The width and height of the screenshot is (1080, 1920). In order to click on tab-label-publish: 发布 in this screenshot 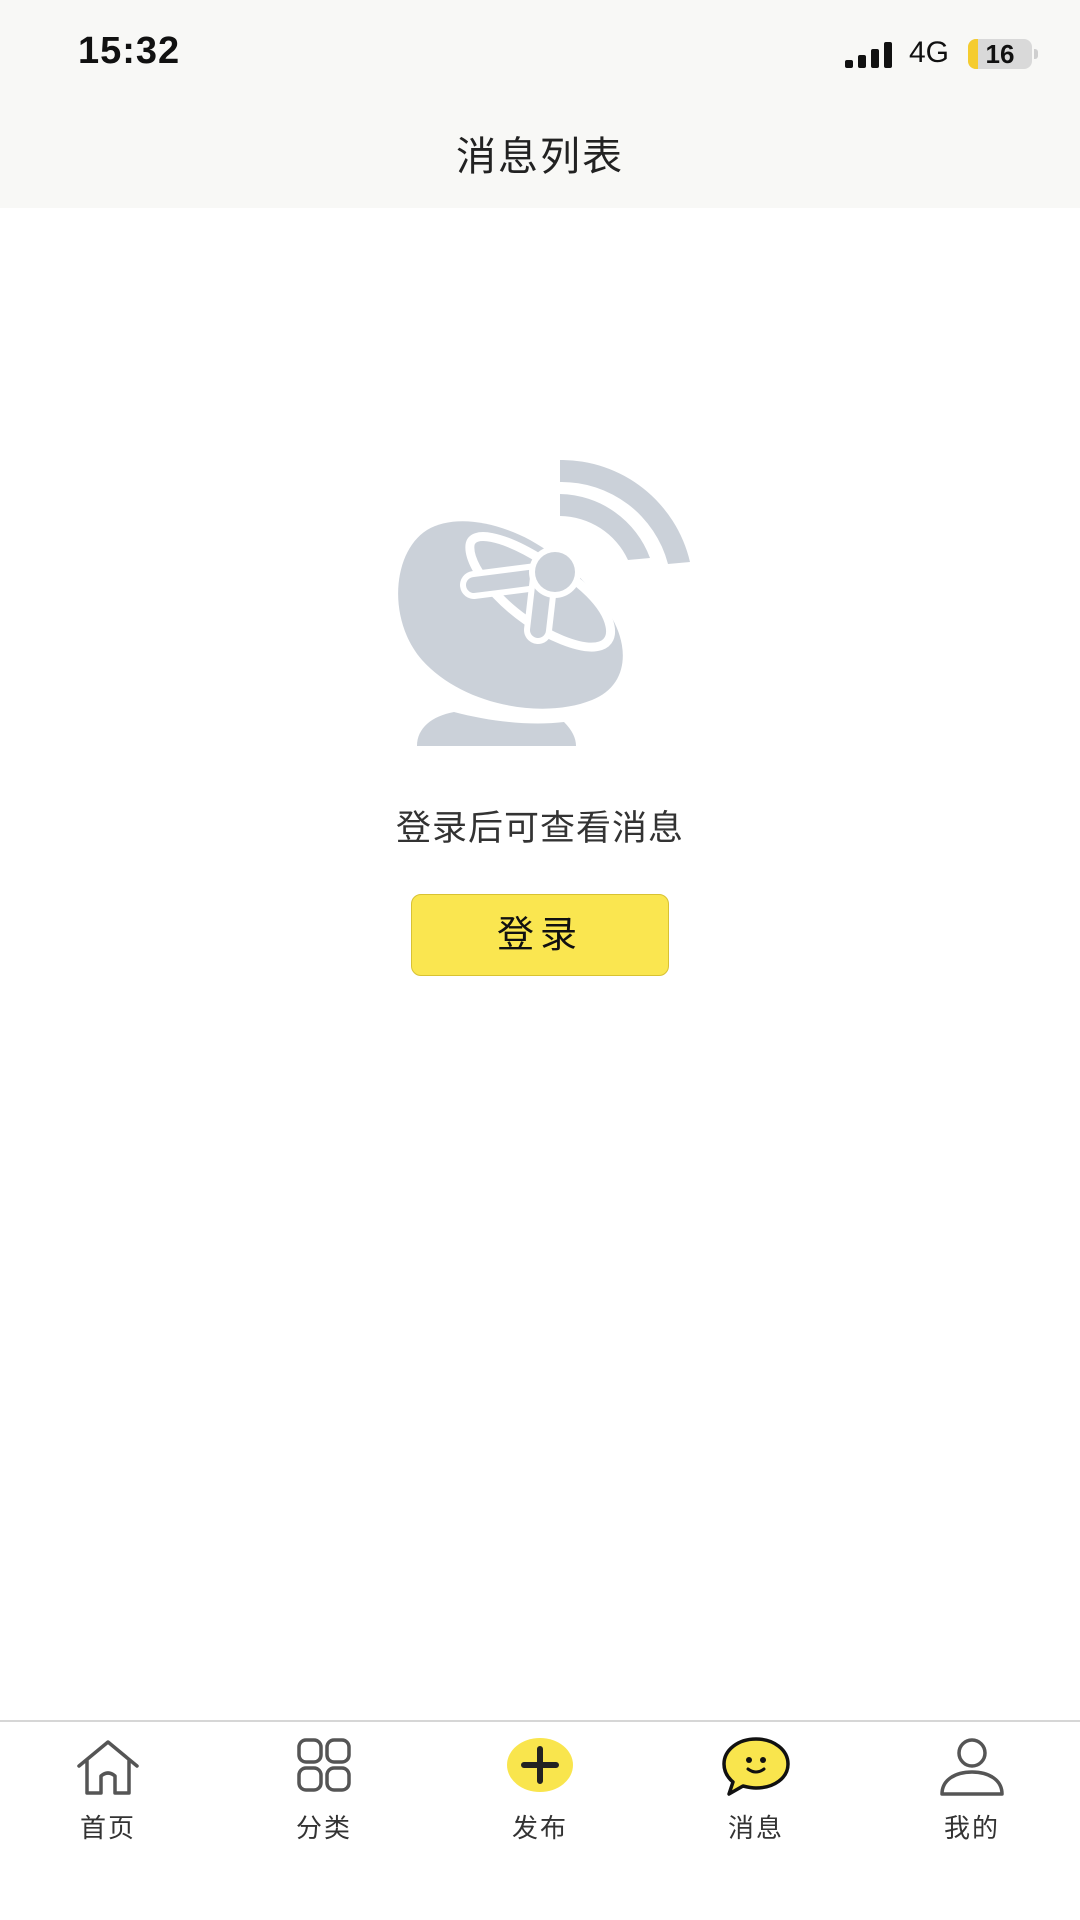, I will do `click(539, 1829)`.